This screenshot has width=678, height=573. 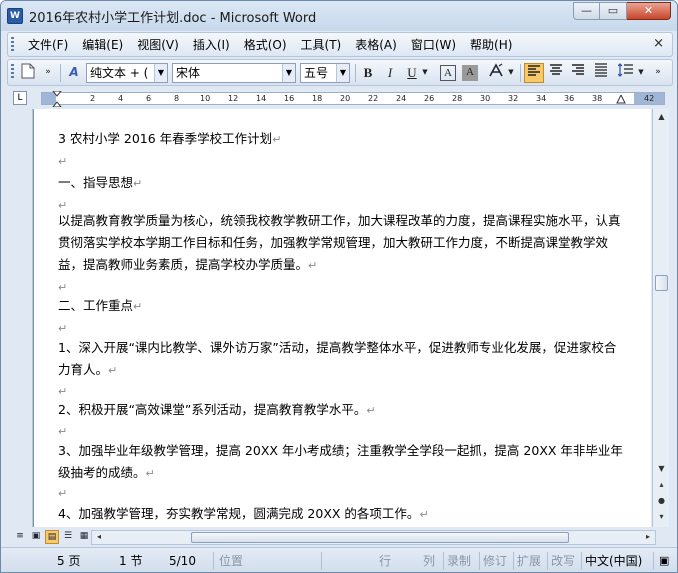 What do you see at coordinates (448, 73) in the screenshot?
I see `char-border-icon: A` at bounding box center [448, 73].